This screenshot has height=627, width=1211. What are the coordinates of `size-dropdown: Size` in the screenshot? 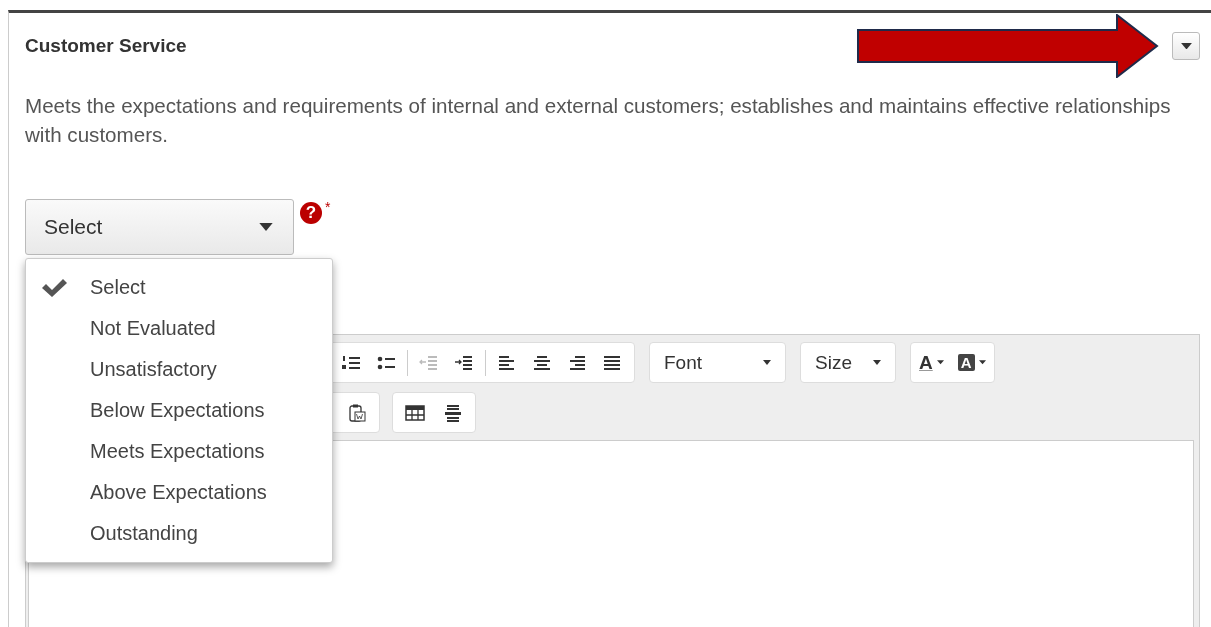 It's located at (848, 362).